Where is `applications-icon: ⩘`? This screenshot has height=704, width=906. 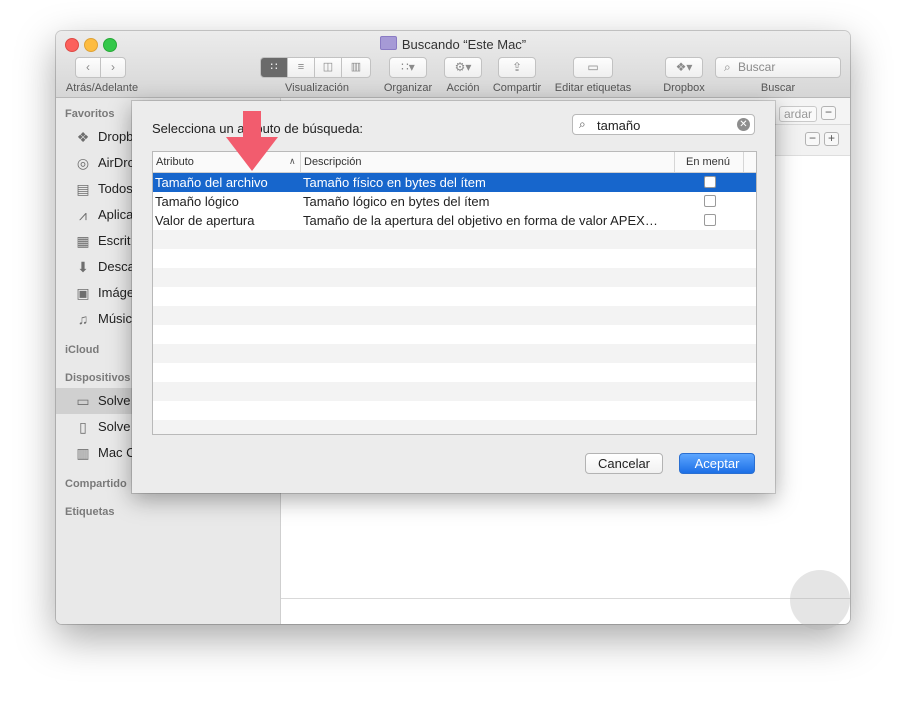 applications-icon: ⩘ is located at coordinates (83, 215).